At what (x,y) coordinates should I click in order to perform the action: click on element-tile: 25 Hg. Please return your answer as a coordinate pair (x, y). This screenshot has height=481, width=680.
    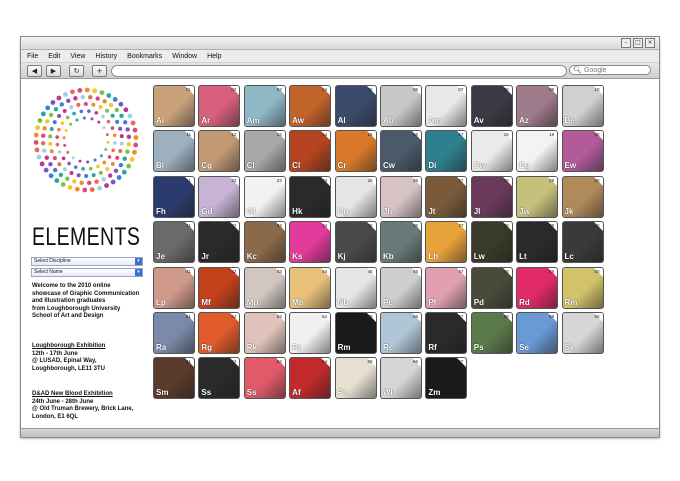
    Looking at the image, I should click on (355, 196).